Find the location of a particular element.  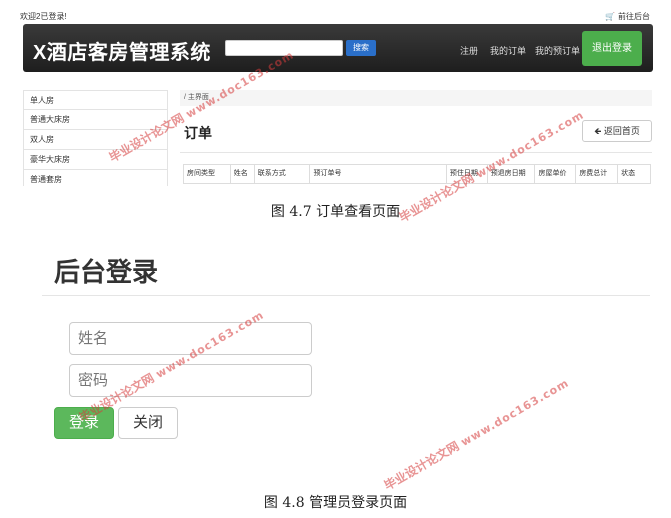

welcome-text: 欢迎2已登录! is located at coordinates (43, 16).